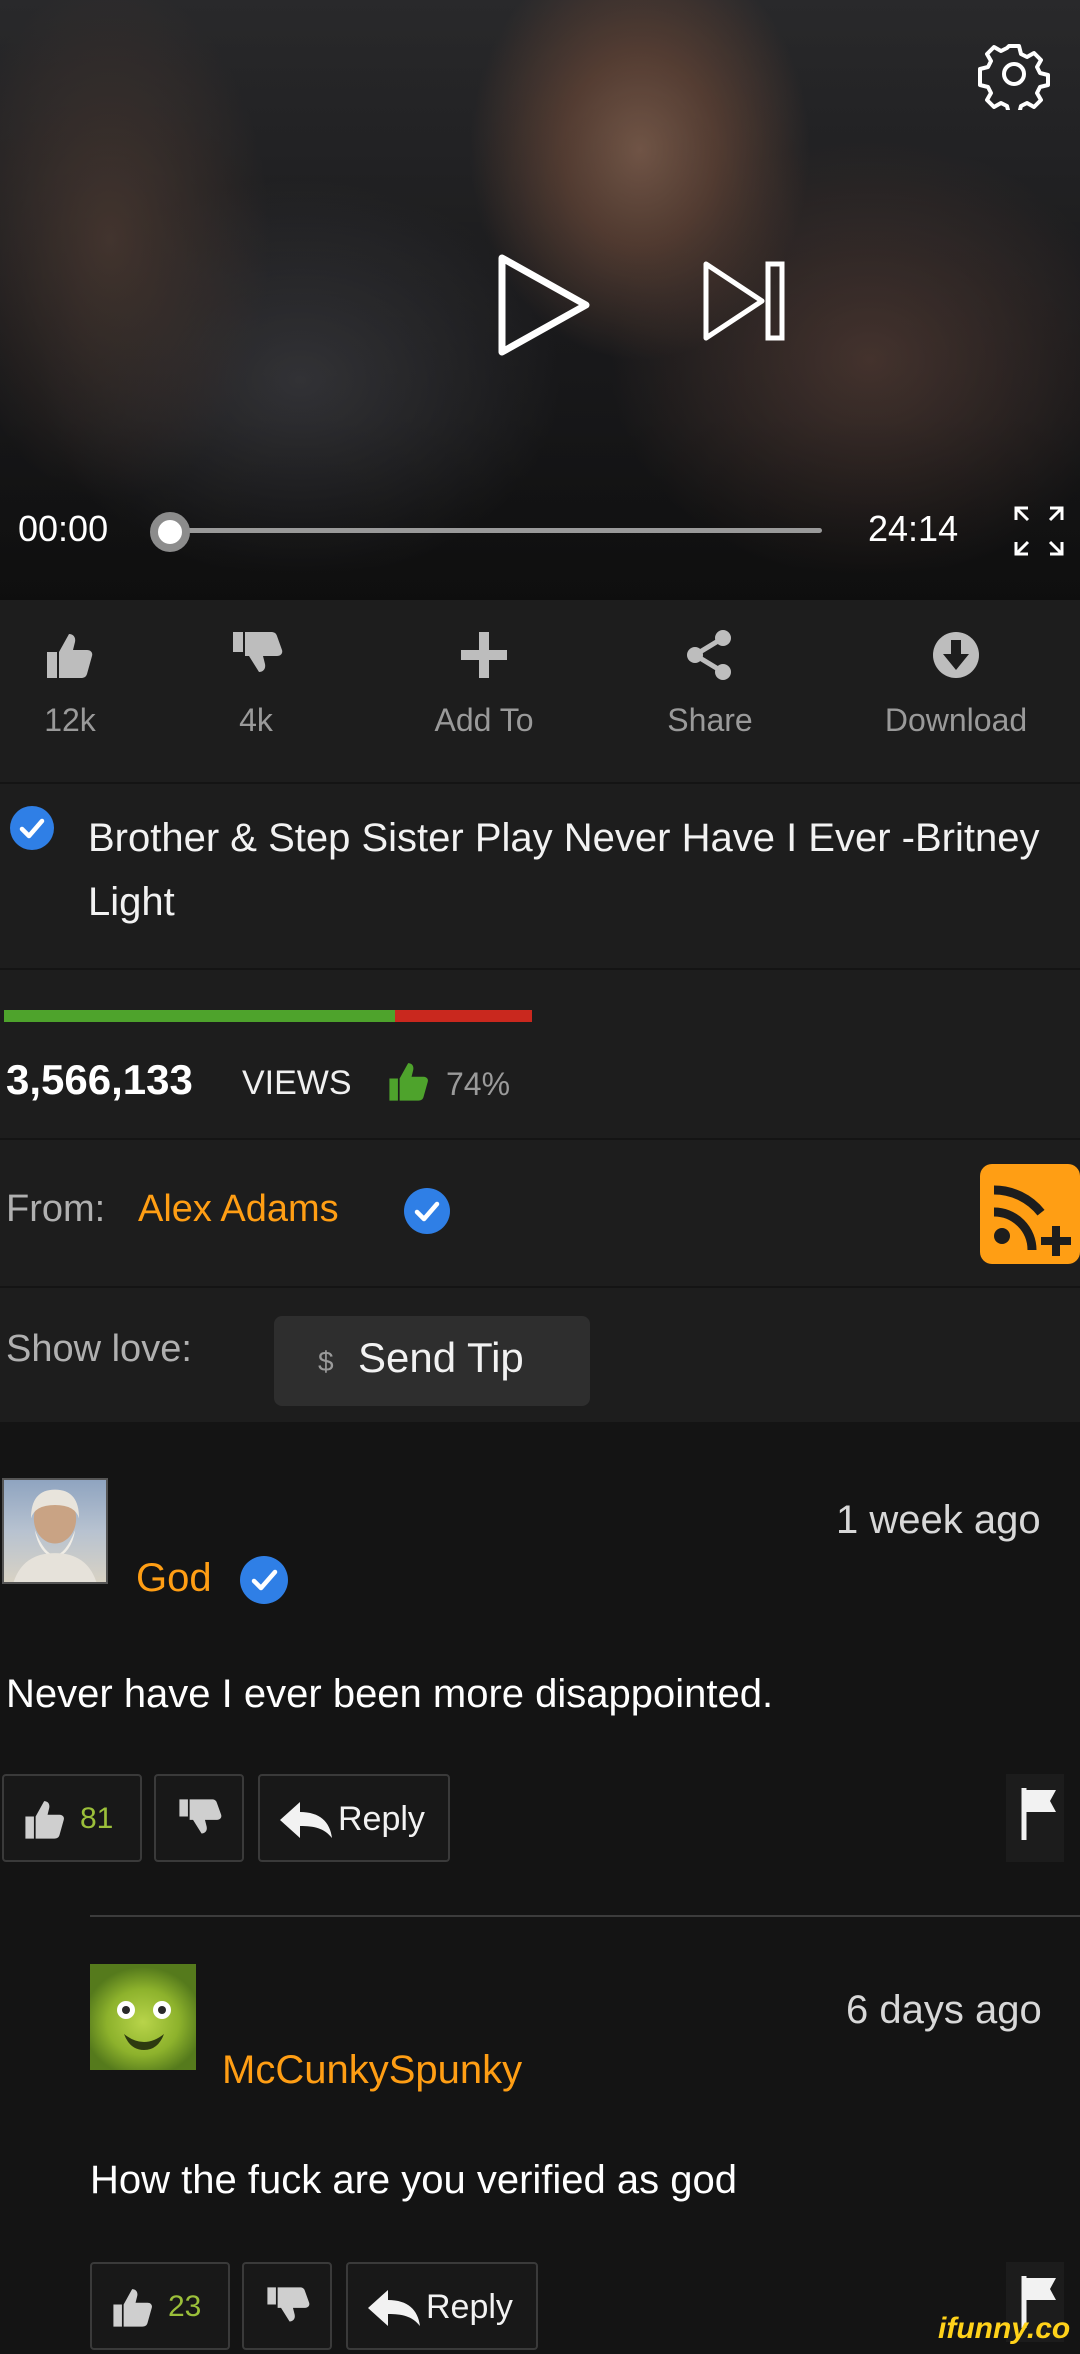 The height and width of the screenshot is (2354, 1080). What do you see at coordinates (256, 720) in the screenshot?
I see `dislike-count: 4k` at bounding box center [256, 720].